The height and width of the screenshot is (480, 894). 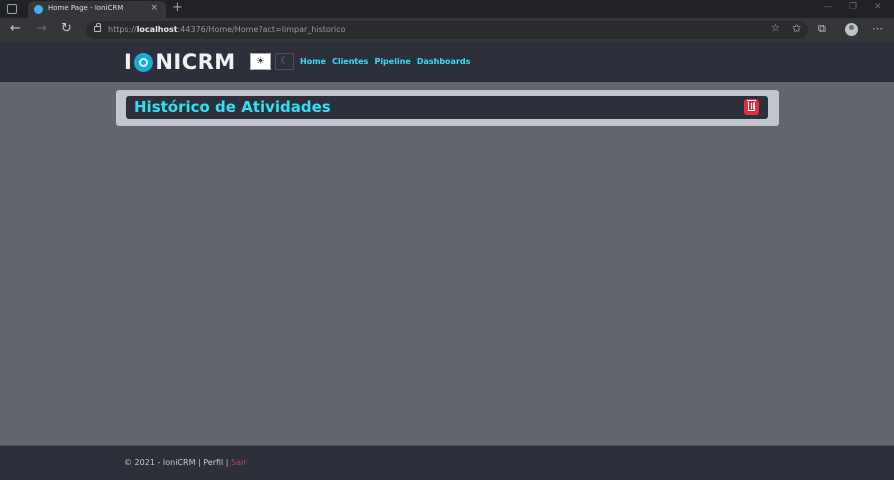 What do you see at coordinates (177, 7) in the screenshot?
I see `new-tab-icon: +` at bounding box center [177, 7].